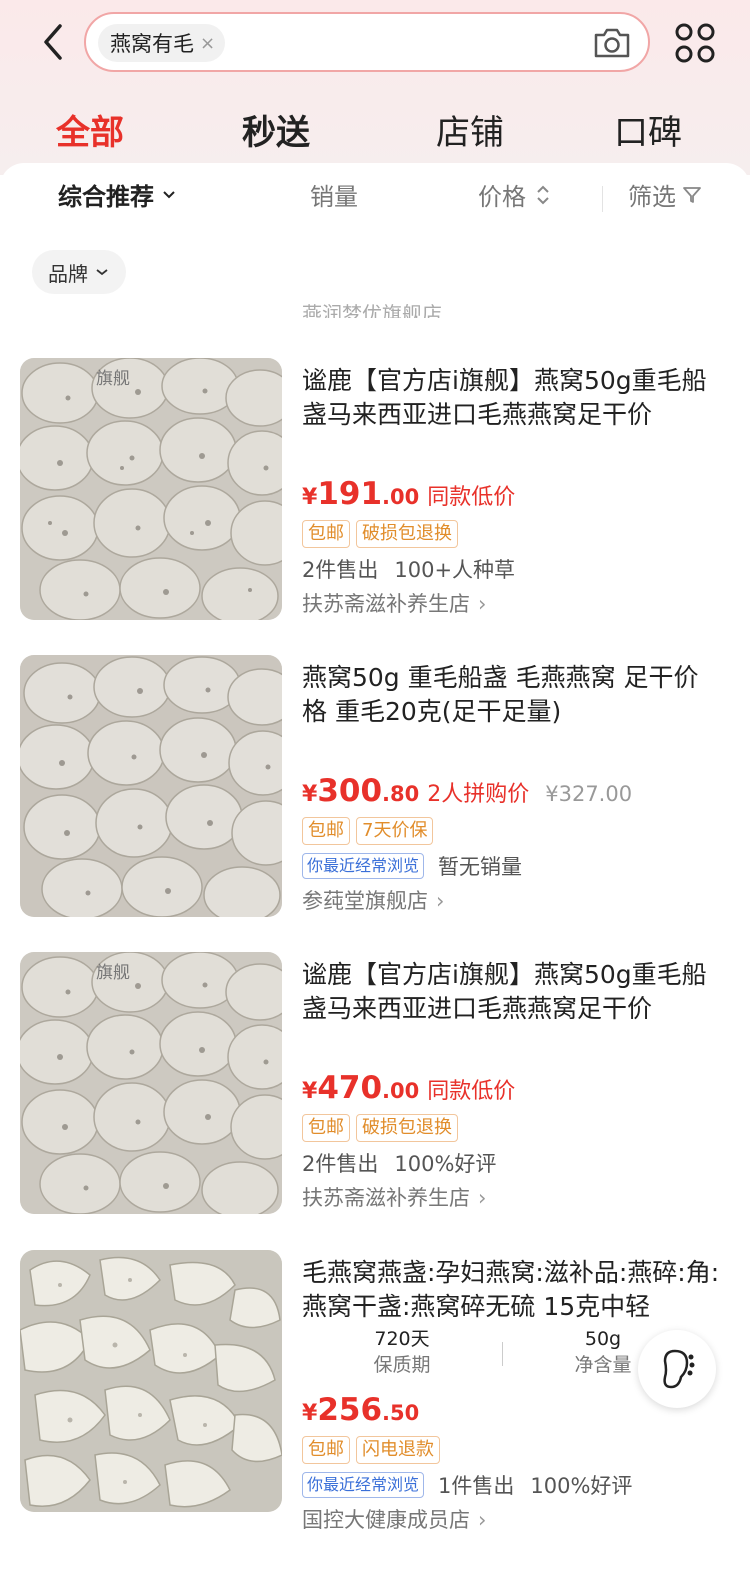  Describe the element at coordinates (500, 694) in the screenshot. I see `product-title: 燕窝50g 重毛船盏 毛燕燕窝 足干价格 重毛20克(足干足量)` at that location.